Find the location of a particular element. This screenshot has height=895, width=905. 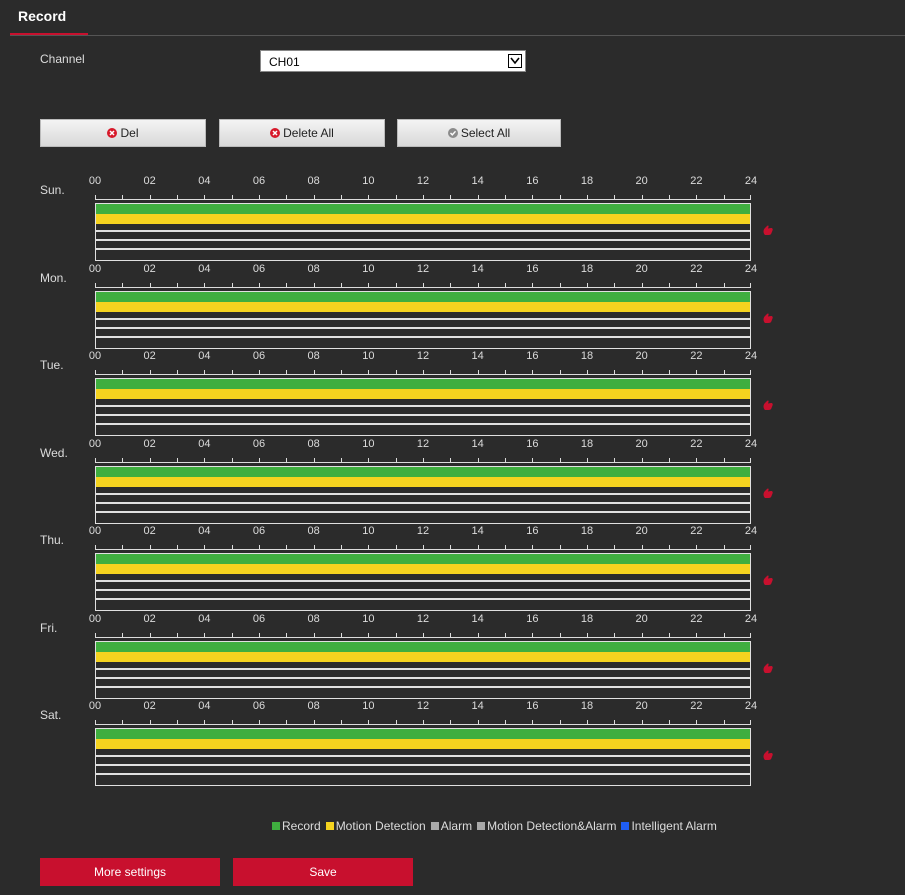

hour-tick-label: 02 is located at coordinates (149, 268).